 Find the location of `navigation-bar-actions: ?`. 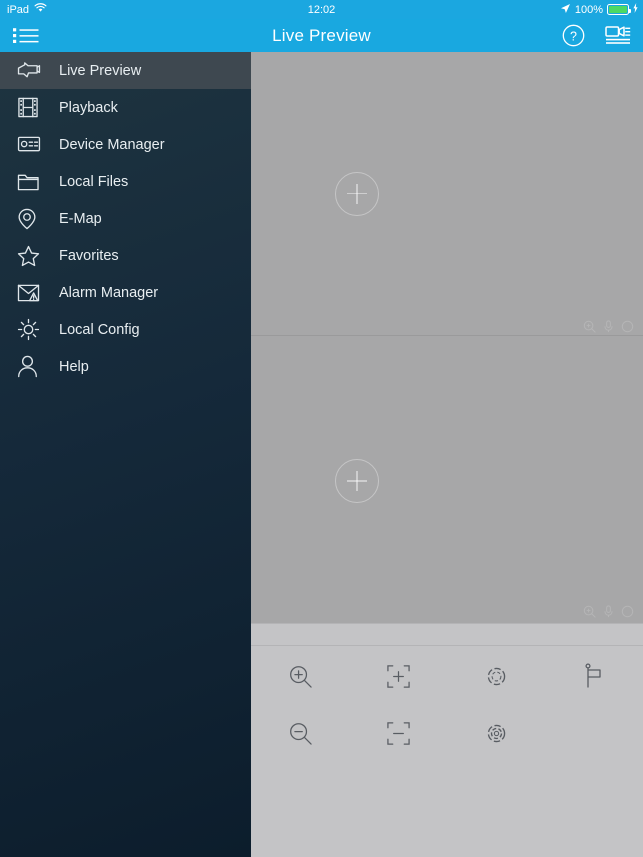

navigation-bar-actions: ? is located at coordinates (596, 35).